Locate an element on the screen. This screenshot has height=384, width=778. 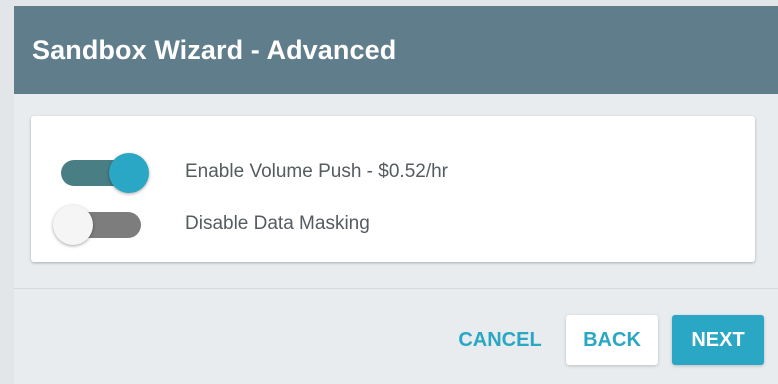
volume-push-option: Enable Volume Push - $0.52/hr is located at coordinates (255, 172).